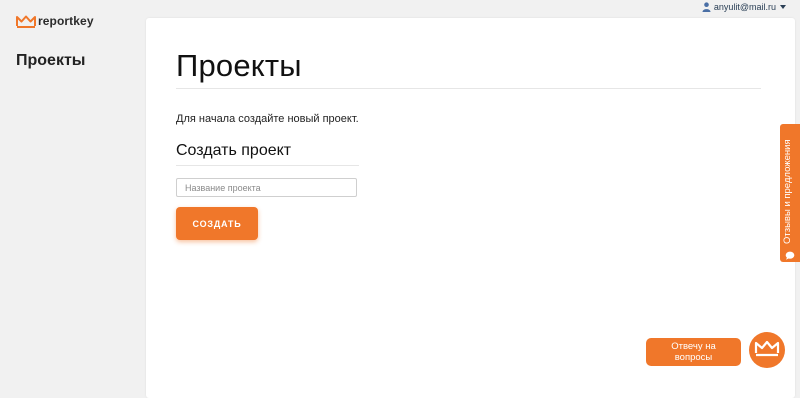 The width and height of the screenshot is (800, 398). What do you see at coordinates (239, 65) in the screenshot?
I see `page-title: Проекты` at bounding box center [239, 65].